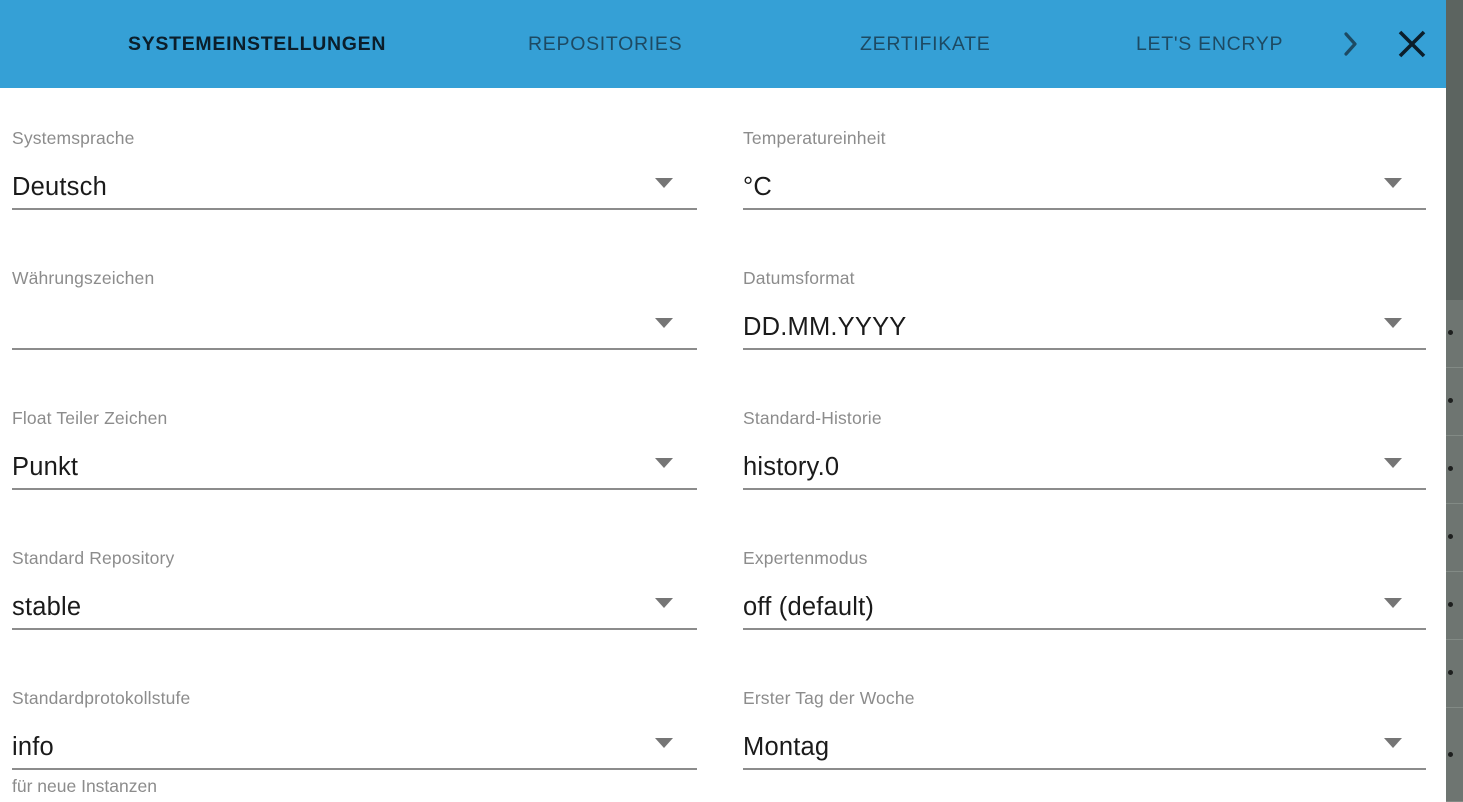 Image resolution: width=1463 pixels, height=802 pixels. I want to click on field-label: Datumsformat, so click(799, 278).